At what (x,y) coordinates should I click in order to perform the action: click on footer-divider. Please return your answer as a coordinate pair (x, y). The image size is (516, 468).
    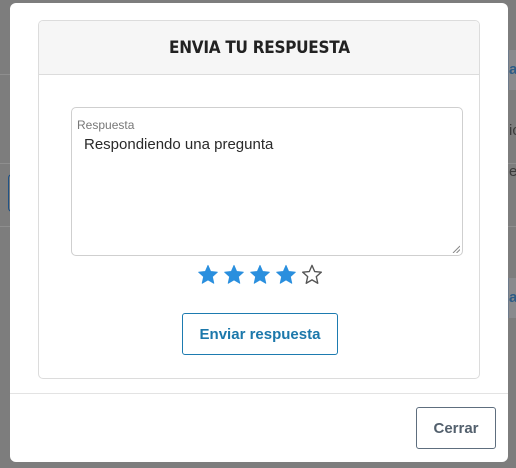
    Looking at the image, I should click on (259, 393).